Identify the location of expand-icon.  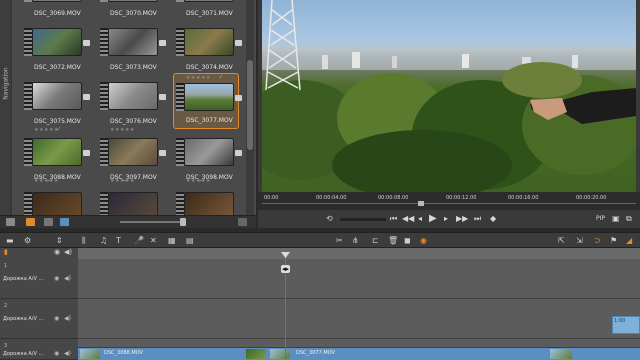
(242, 222).